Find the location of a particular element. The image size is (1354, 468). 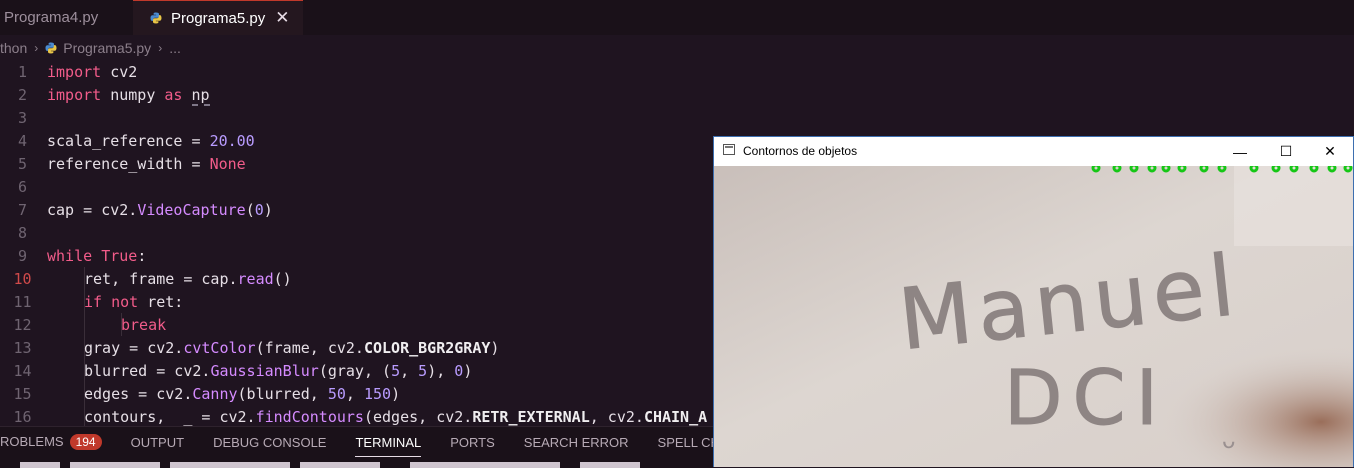

editor-tab-bar: Programa4.py Programa5.py ✕ is located at coordinates (677, 17).